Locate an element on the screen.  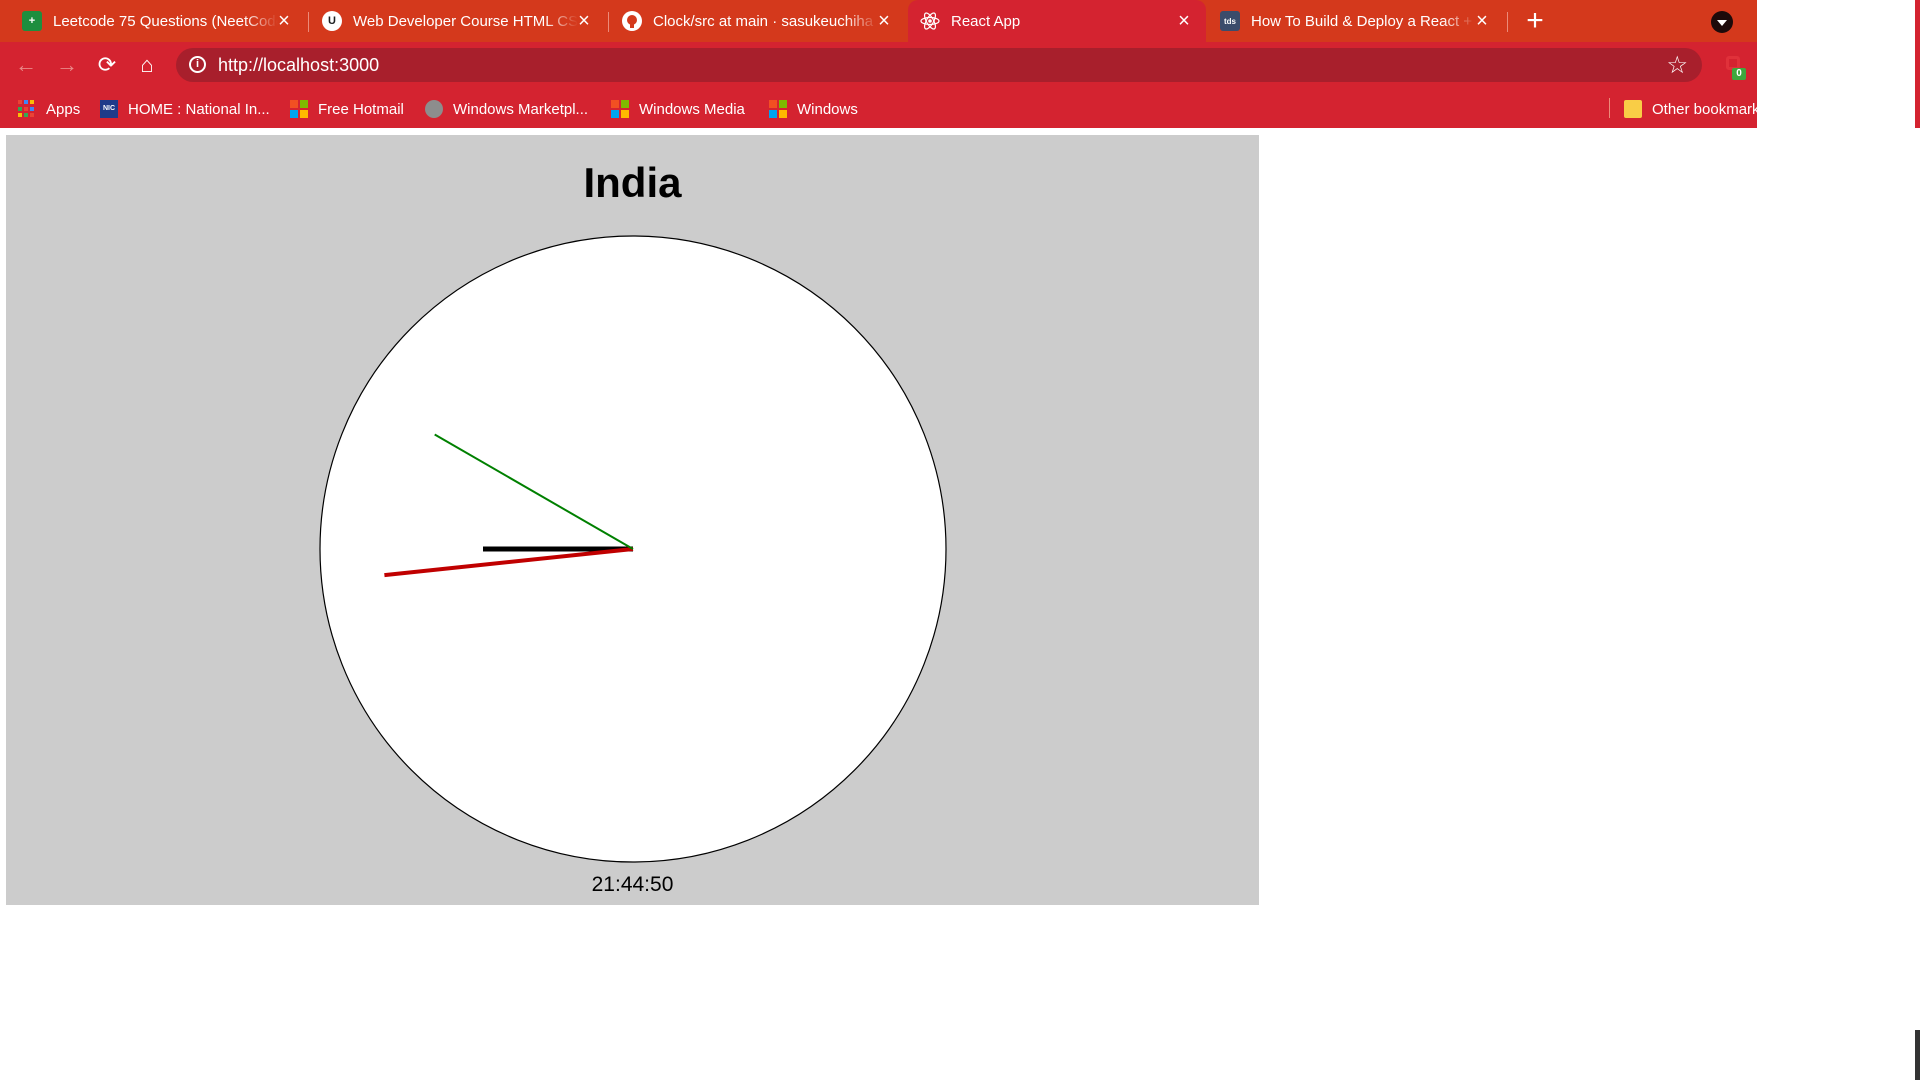
tab-search-icon is located at coordinates (1722, 22).